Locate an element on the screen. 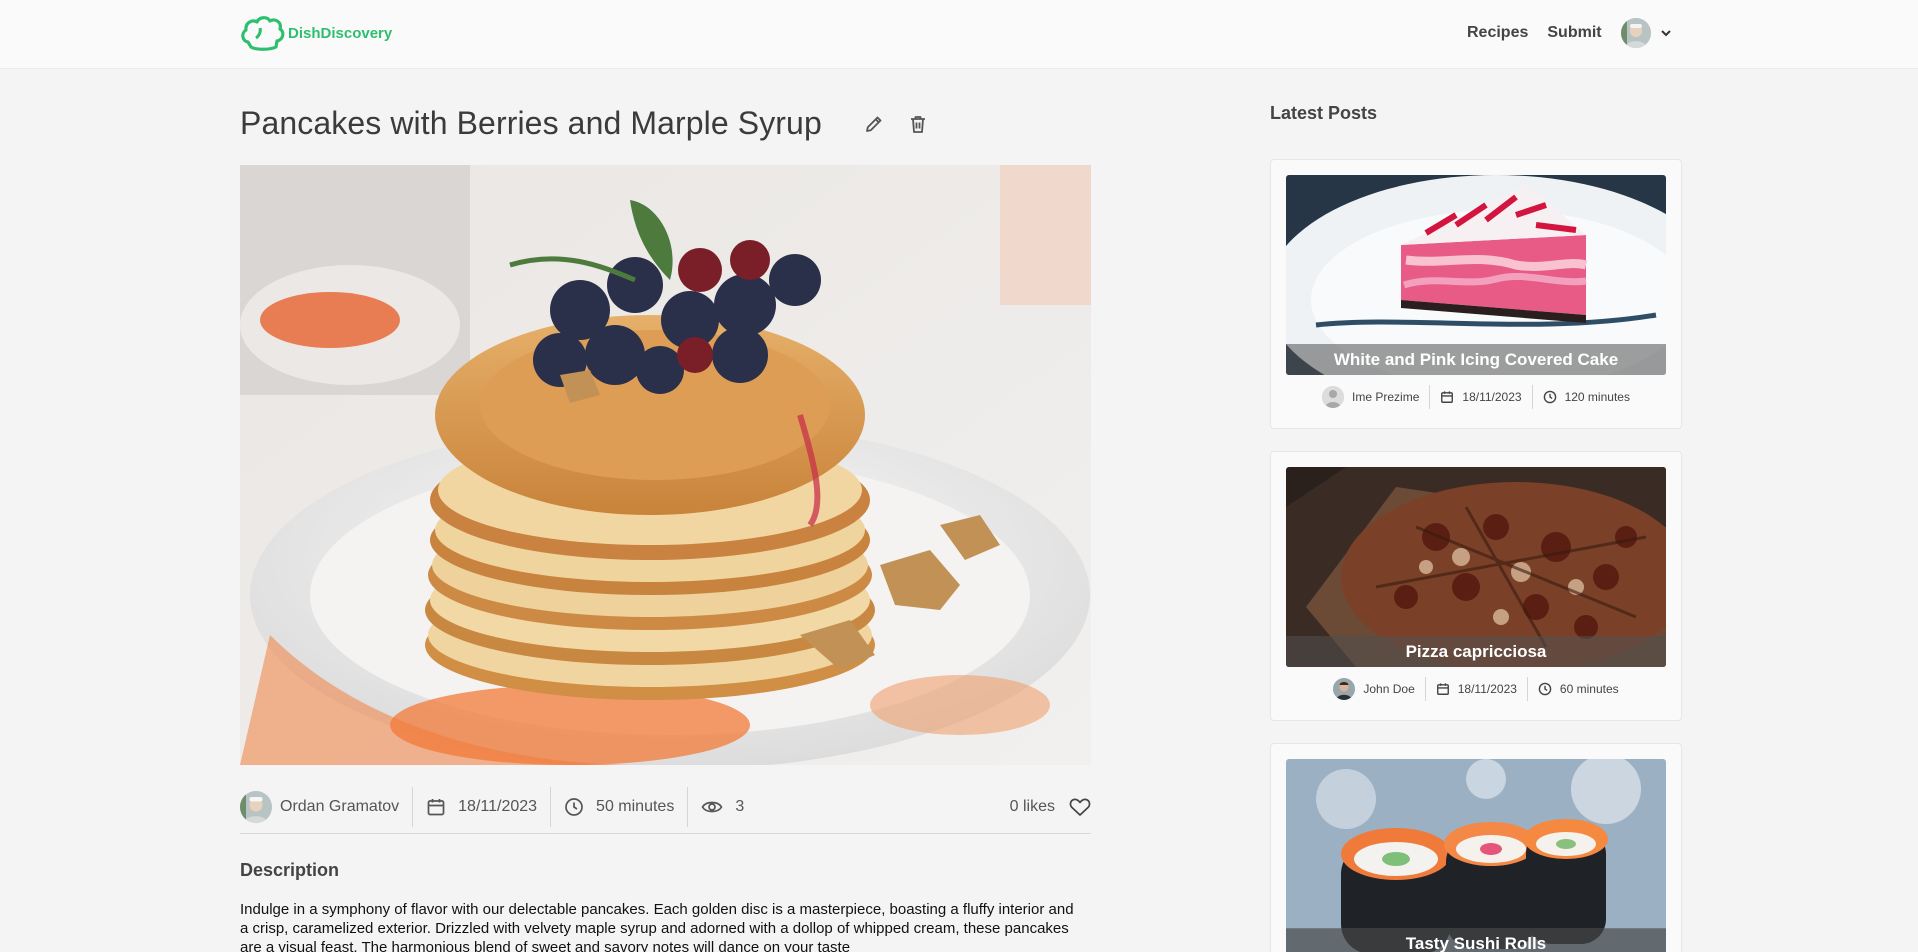  author-name: Ordan Gramatov is located at coordinates (340, 806).